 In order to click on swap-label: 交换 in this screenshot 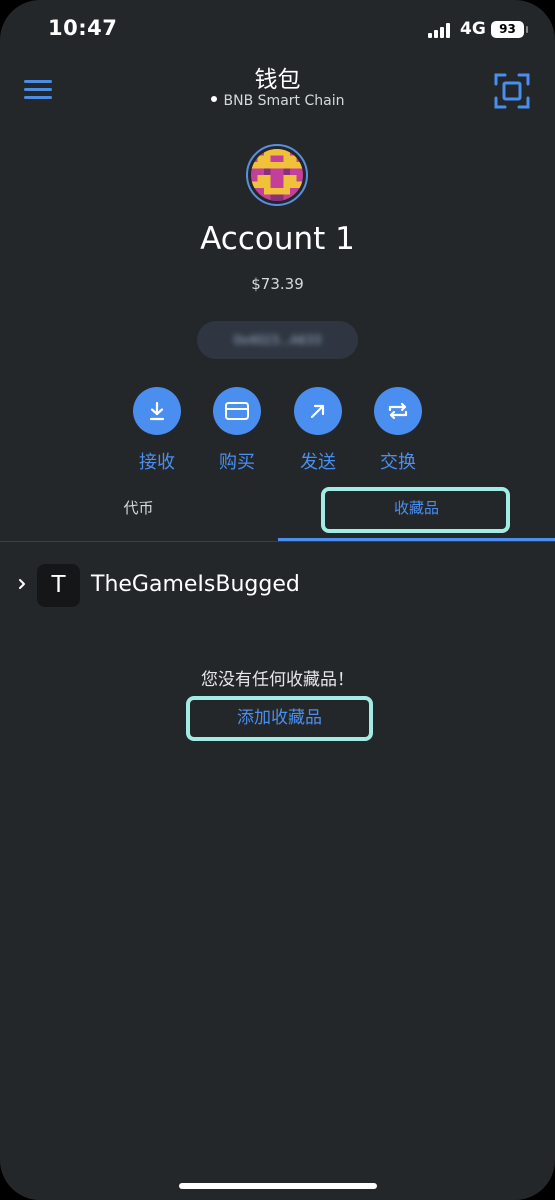, I will do `click(398, 462)`.